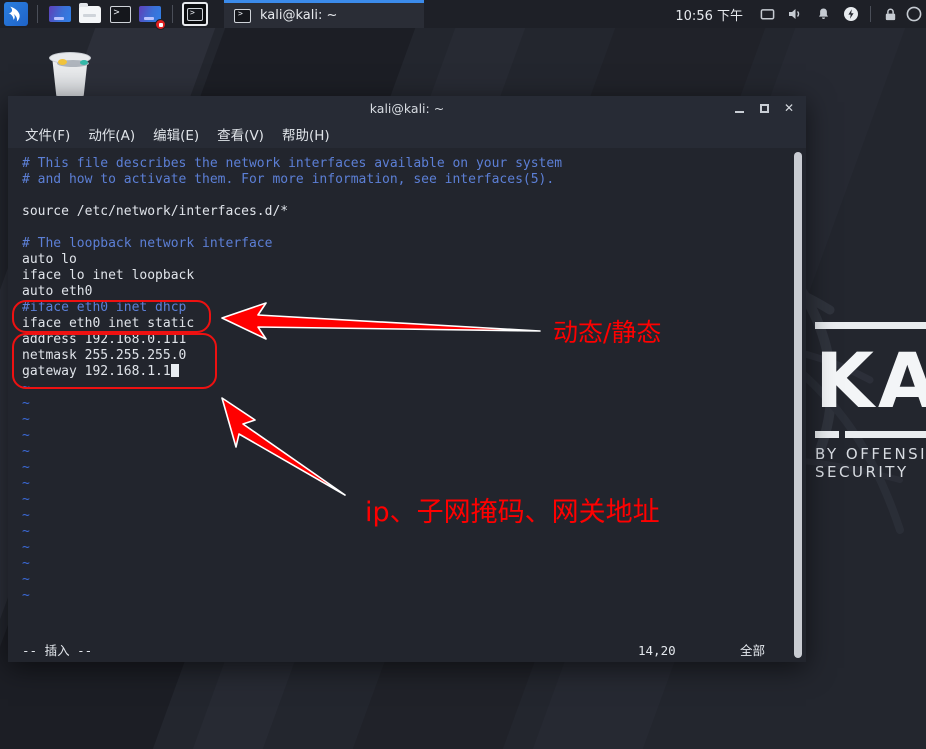 This screenshot has width=926, height=749. I want to click on launcher-workspace, so click(60, 14).